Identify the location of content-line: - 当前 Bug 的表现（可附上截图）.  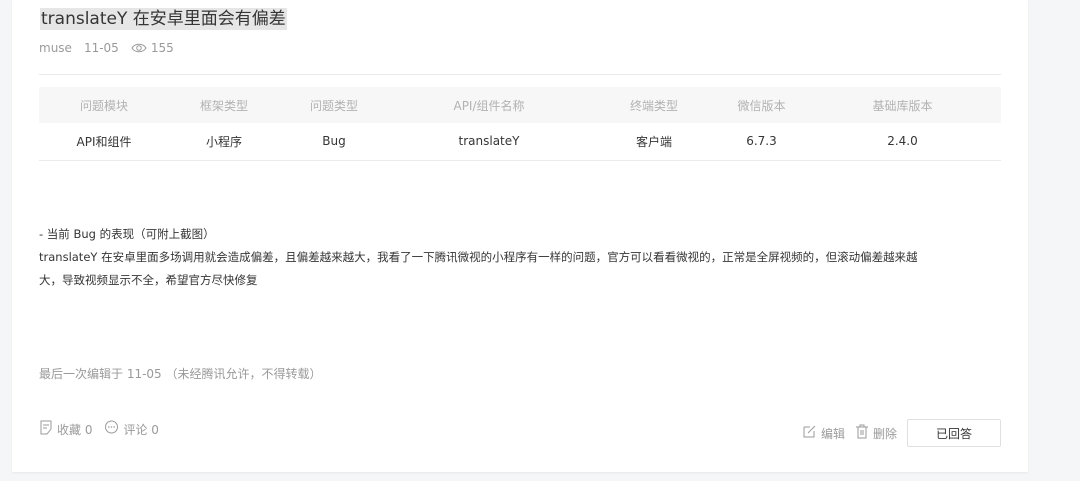
(127, 234).